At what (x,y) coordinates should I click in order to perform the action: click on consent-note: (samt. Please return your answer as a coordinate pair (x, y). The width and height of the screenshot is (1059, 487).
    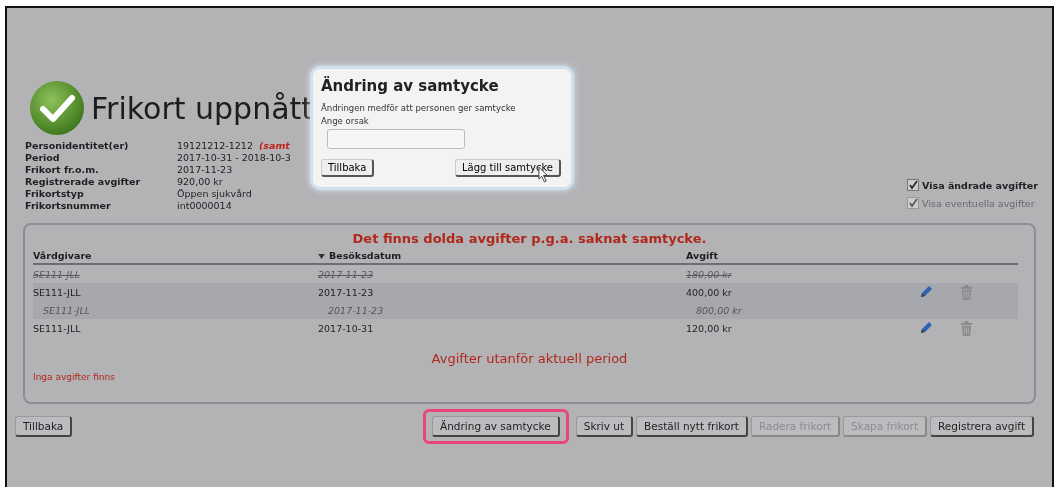
    Looking at the image, I should click on (274, 145).